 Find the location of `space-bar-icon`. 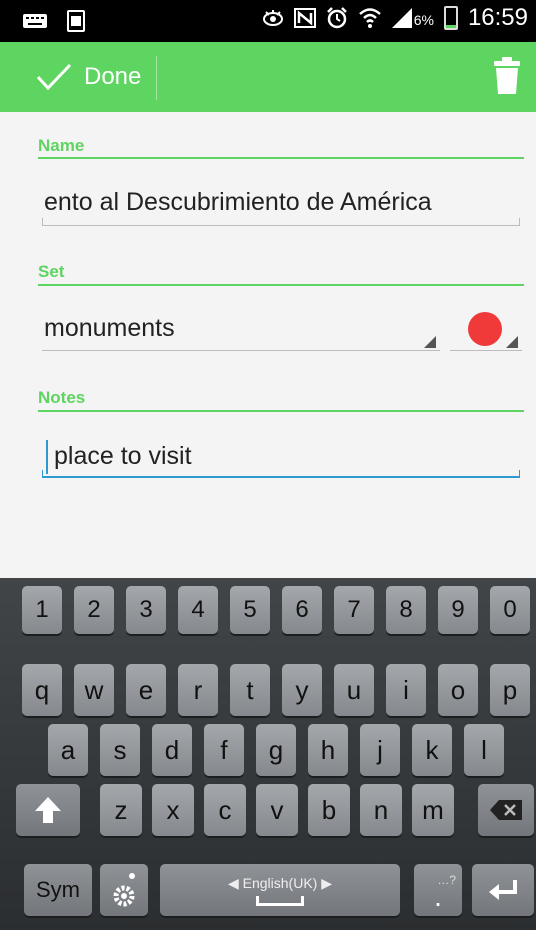

space-bar-icon is located at coordinates (280, 900).